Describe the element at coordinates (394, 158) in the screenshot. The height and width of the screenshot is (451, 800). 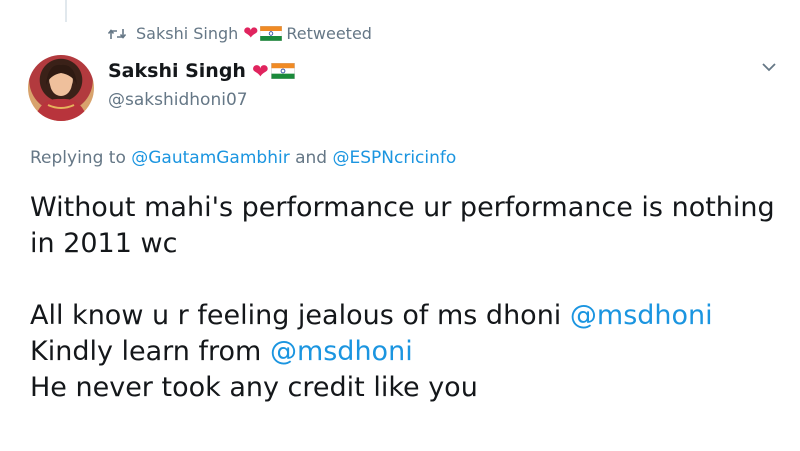
I see `mention-link: @ESPNcricinfo` at that location.